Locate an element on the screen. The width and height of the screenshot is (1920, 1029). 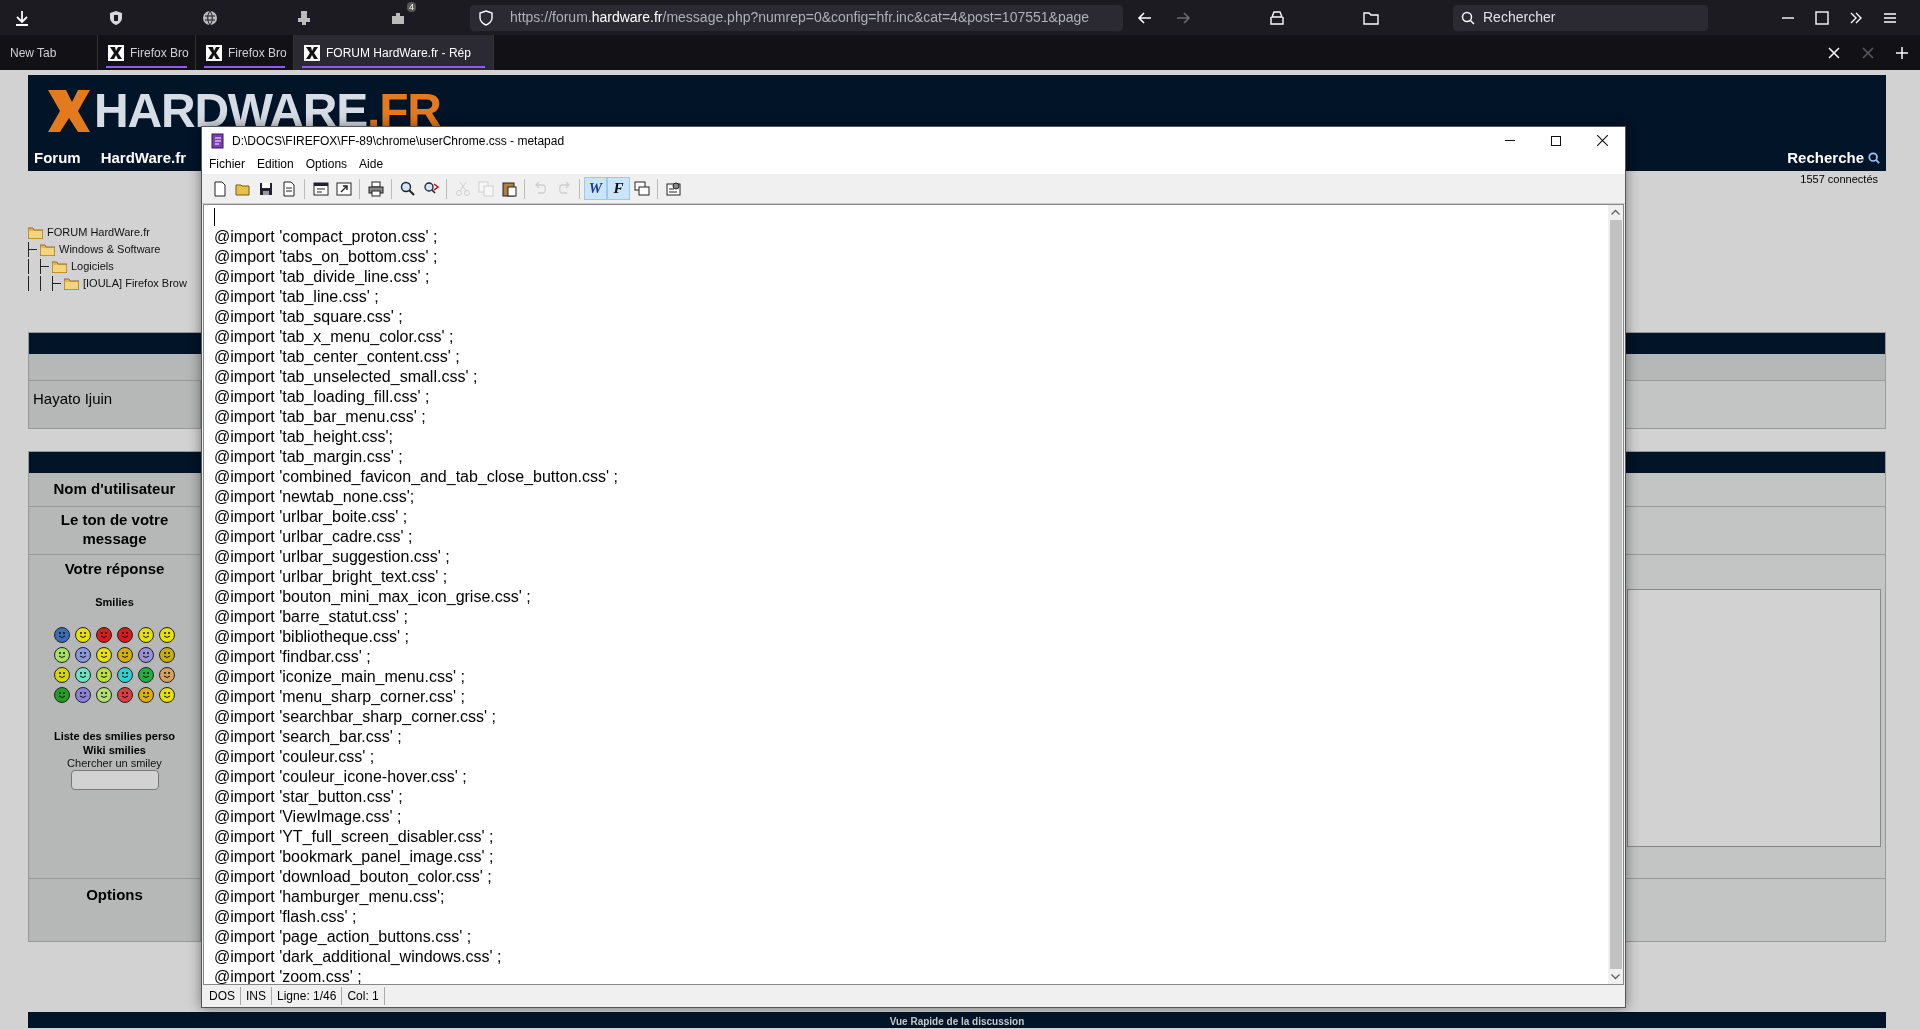
url-text: https://forum.hardware.fr/message.php?numrep=0&config=hfr.inc&cat=4&post=107551&page is located at coordinates (800, 17).